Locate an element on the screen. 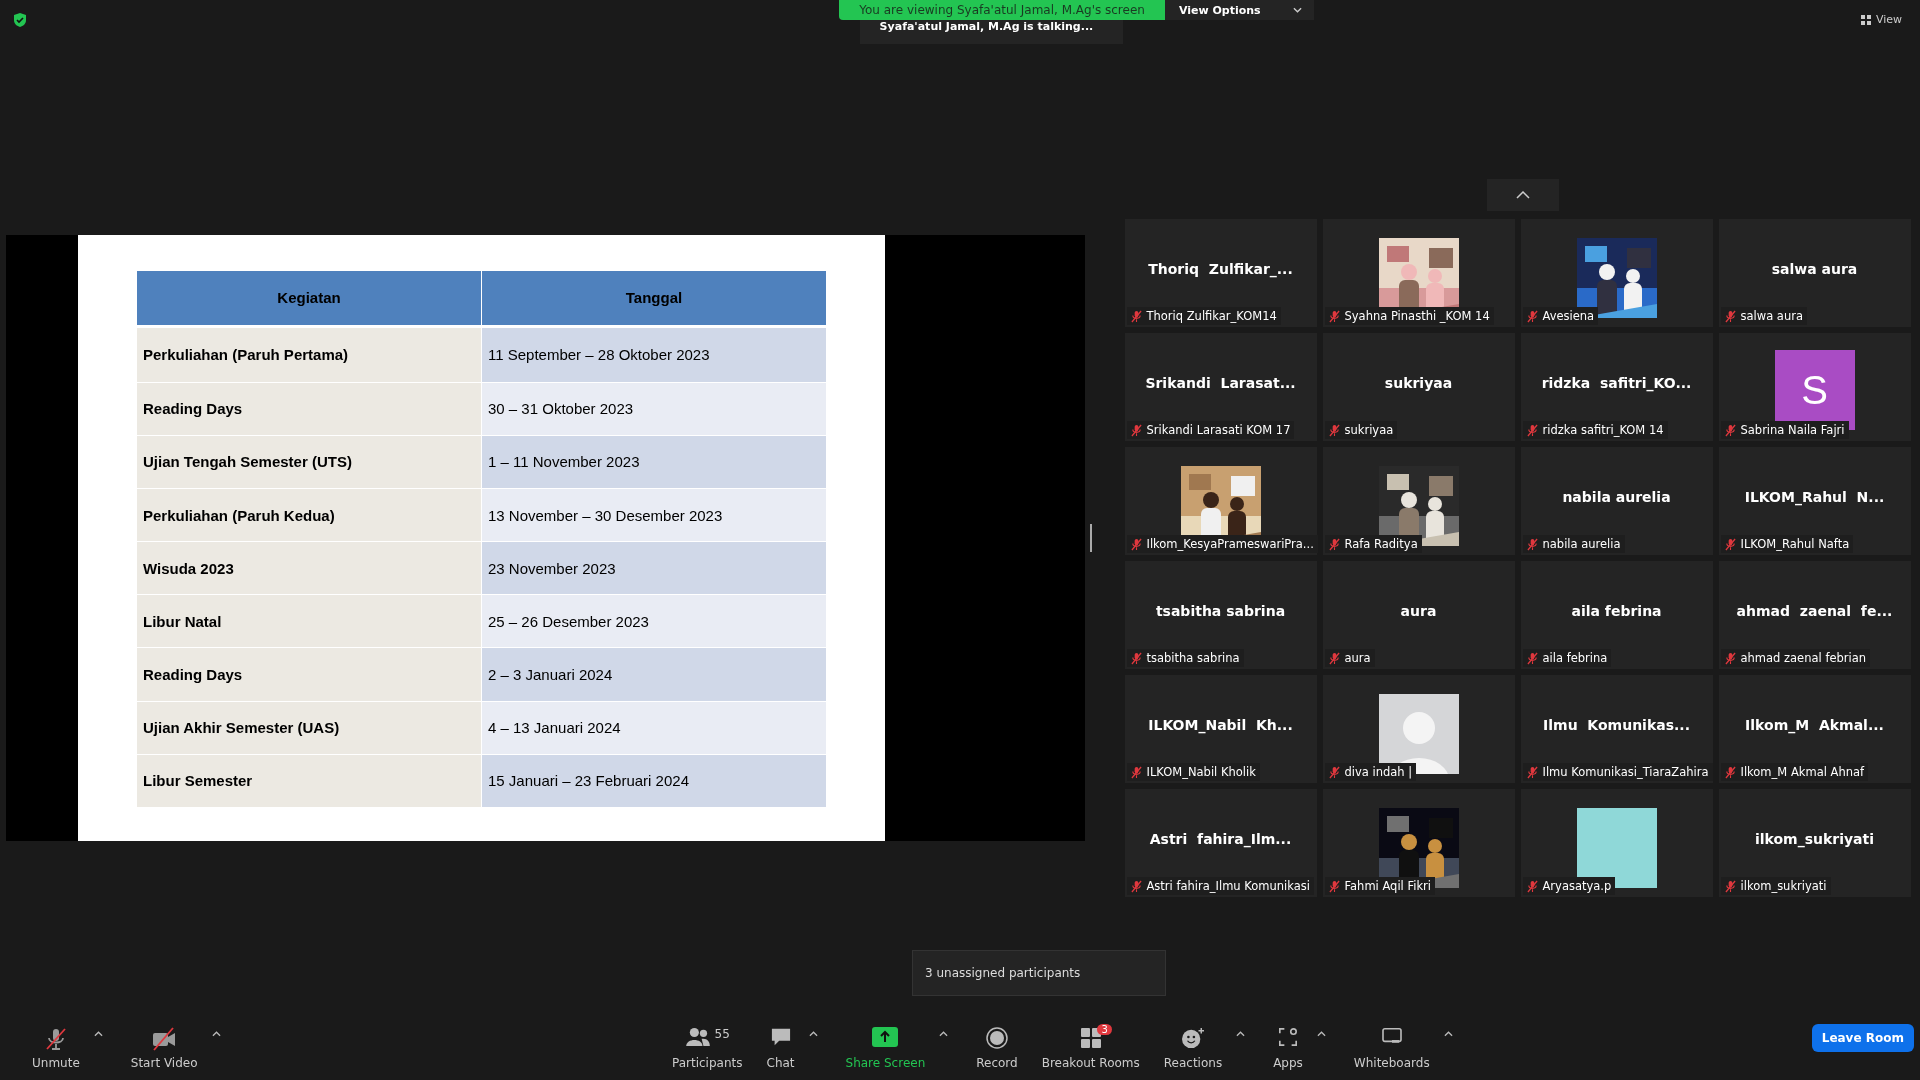 This screenshot has width=1920, height=1080. participant-tile: tsabitha sabrina tsabitha sabrina is located at coordinates (1220, 615).